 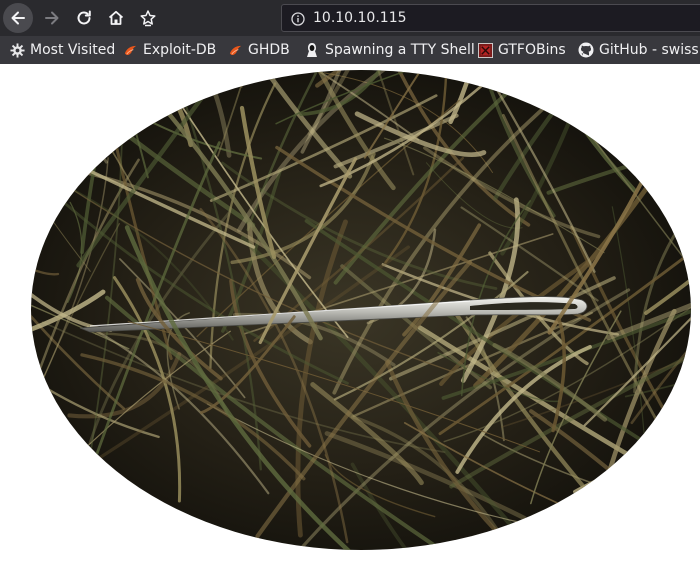 What do you see at coordinates (360, 18) in the screenshot?
I see `url-text: 10.10.10.115` at bounding box center [360, 18].